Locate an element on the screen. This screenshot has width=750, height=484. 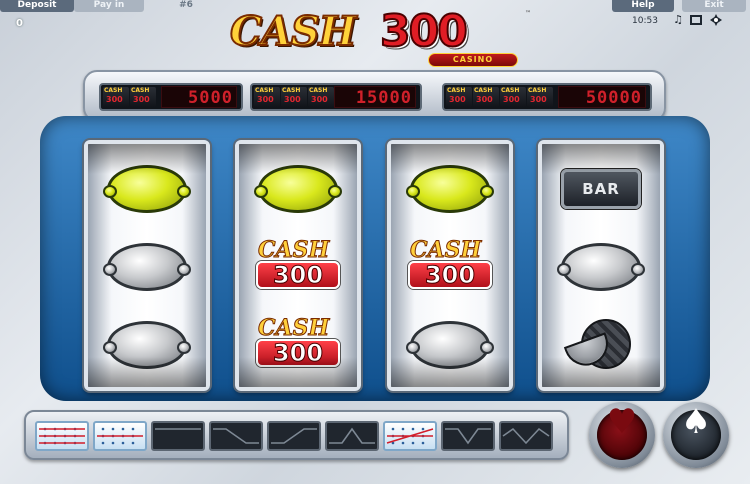
reel-2: CASH 300 CASH 300 is located at coordinates (298, 265).